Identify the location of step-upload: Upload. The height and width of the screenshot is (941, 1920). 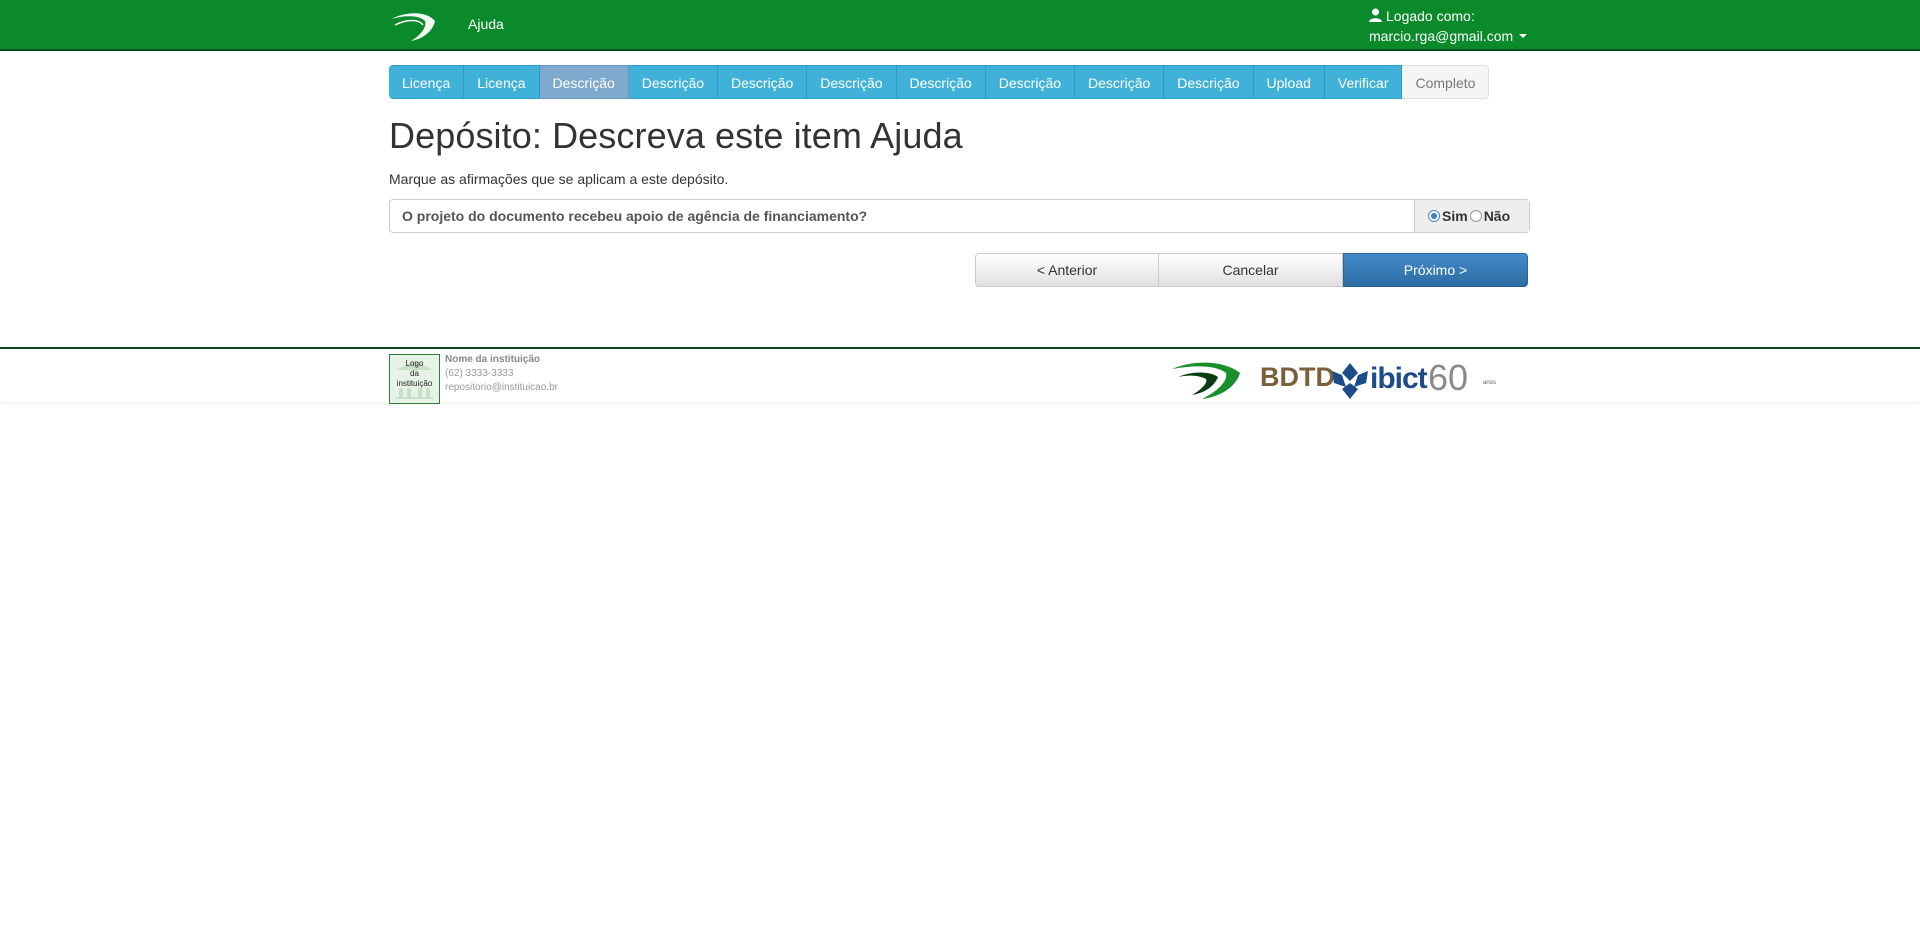
(1289, 82).